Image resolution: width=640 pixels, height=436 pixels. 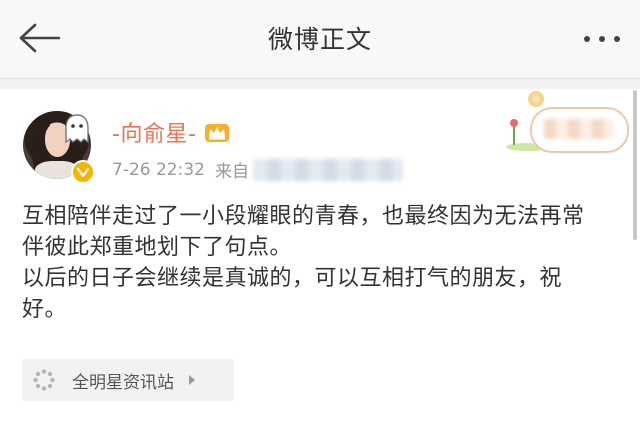 I want to click on verified-v-icon, so click(x=83, y=172).